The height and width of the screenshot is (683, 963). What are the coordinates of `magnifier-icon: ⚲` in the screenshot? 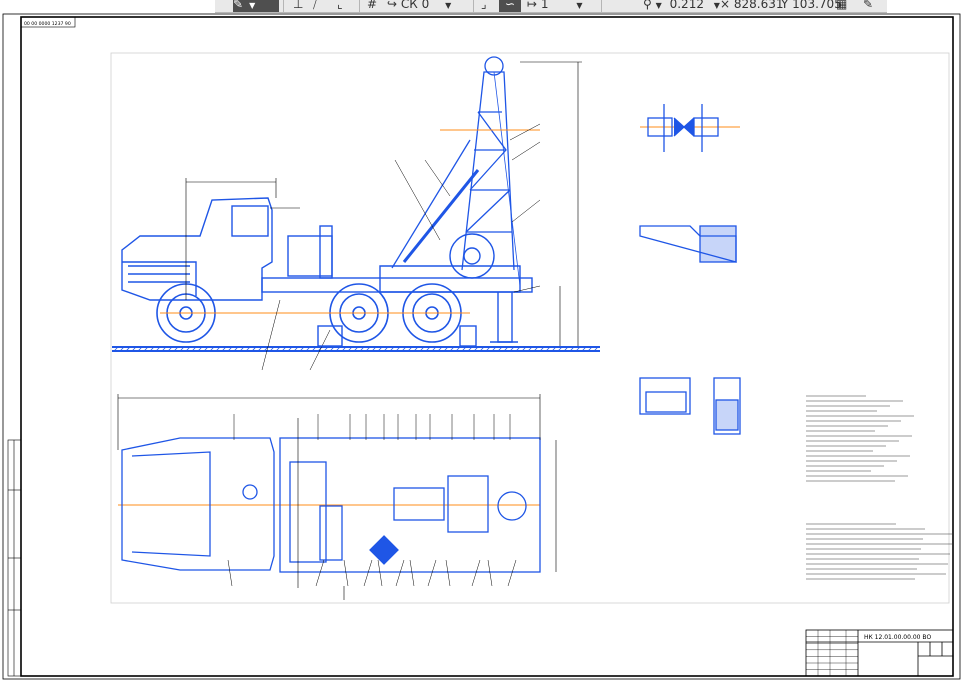 It's located at (647, 5).